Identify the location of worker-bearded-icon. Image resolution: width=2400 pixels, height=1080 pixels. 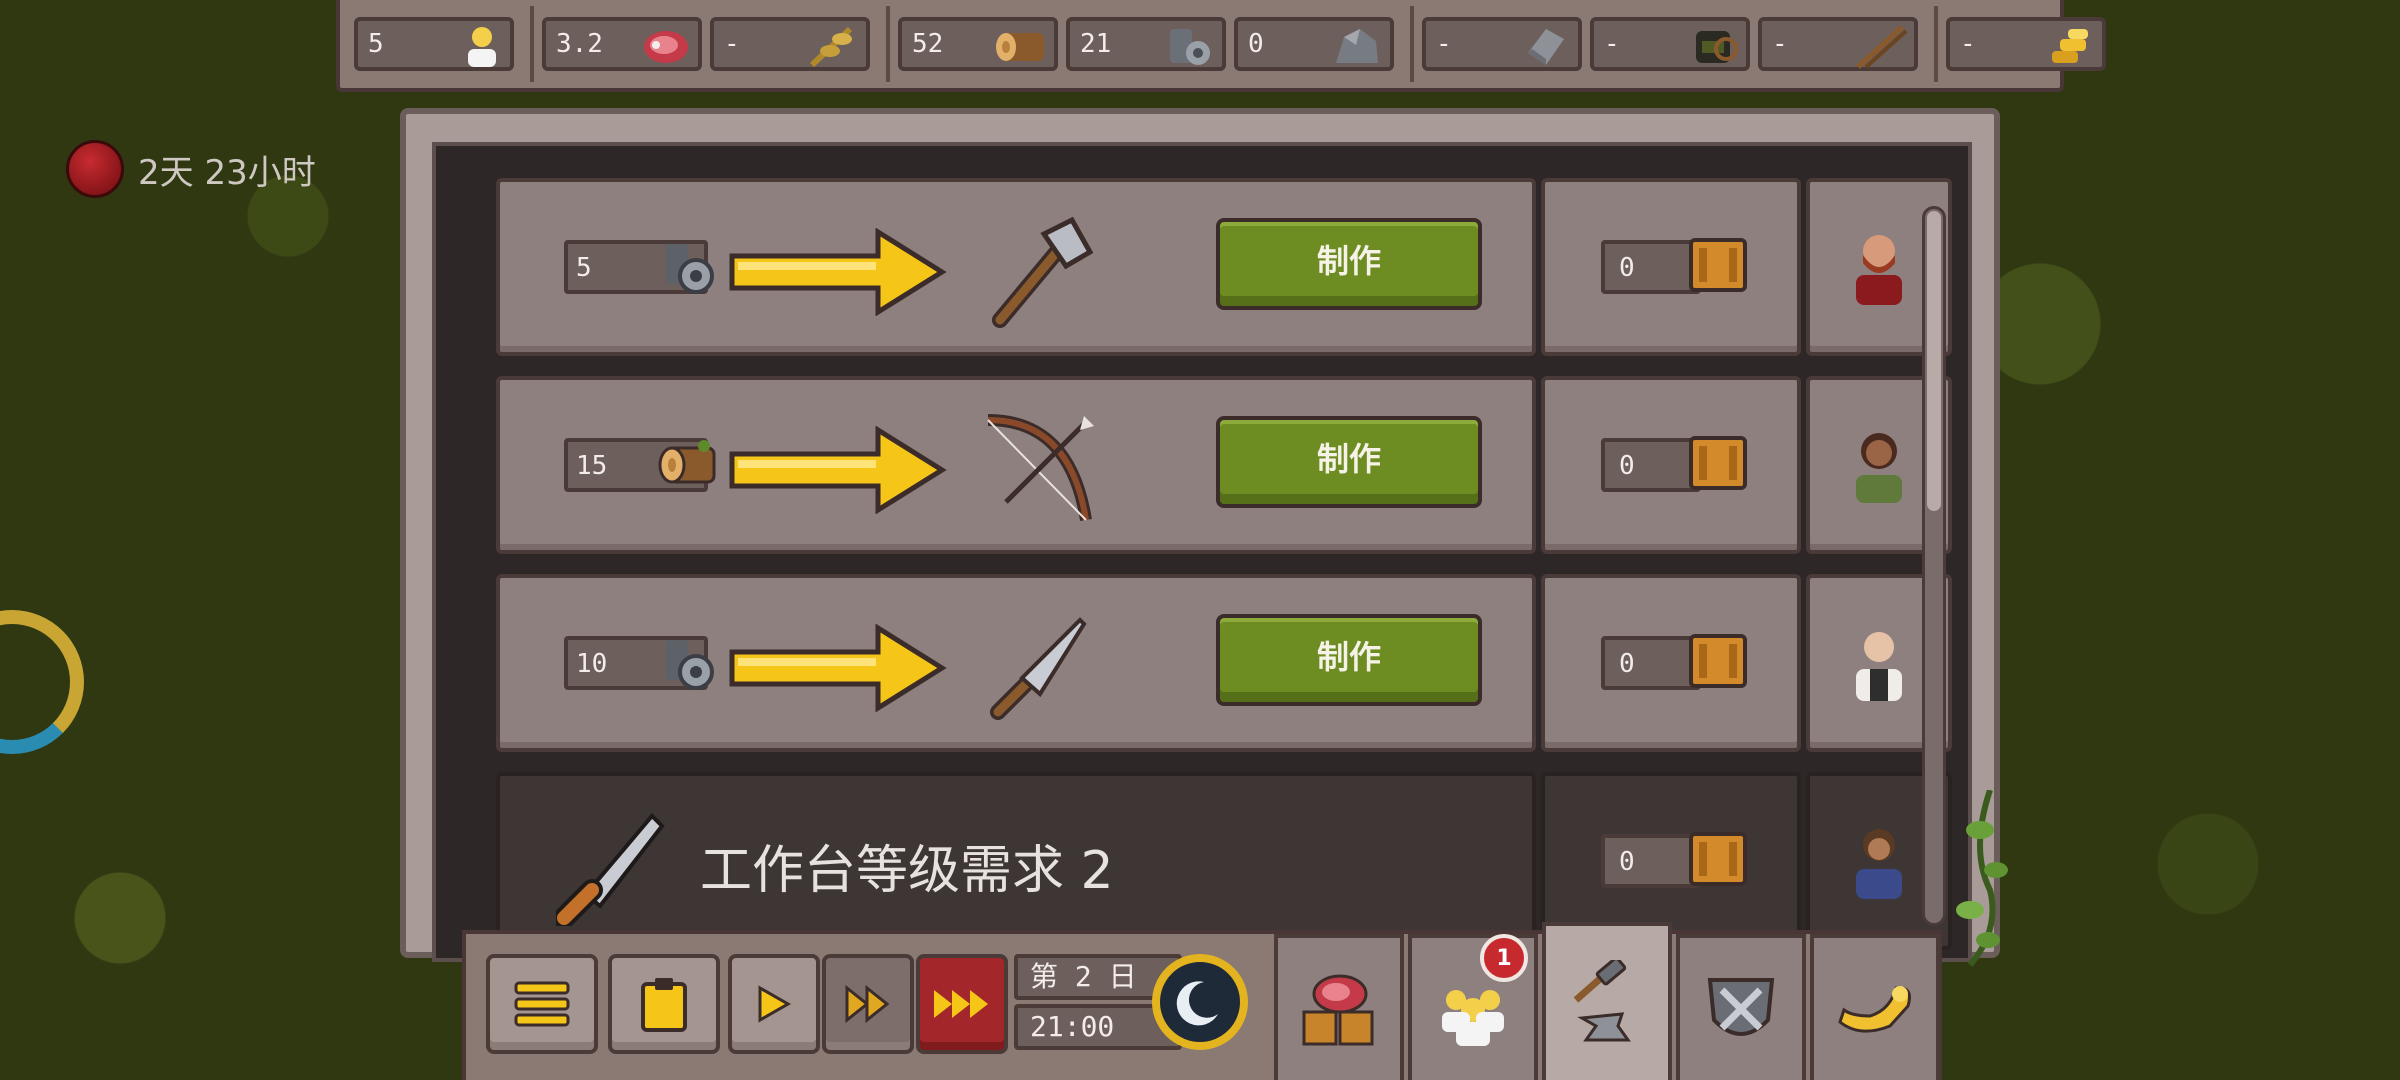
(1879, 270).